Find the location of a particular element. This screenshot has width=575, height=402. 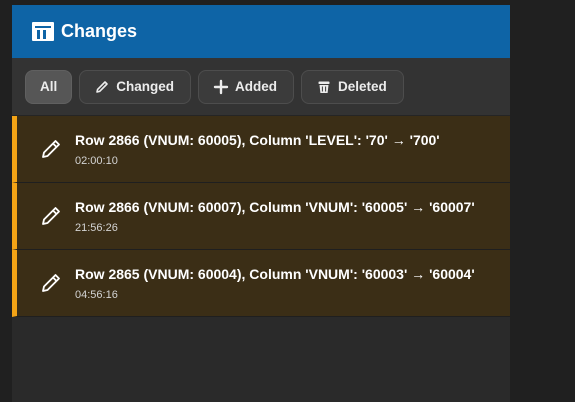

filter-all-label: All is located at coordinates (49, 86).